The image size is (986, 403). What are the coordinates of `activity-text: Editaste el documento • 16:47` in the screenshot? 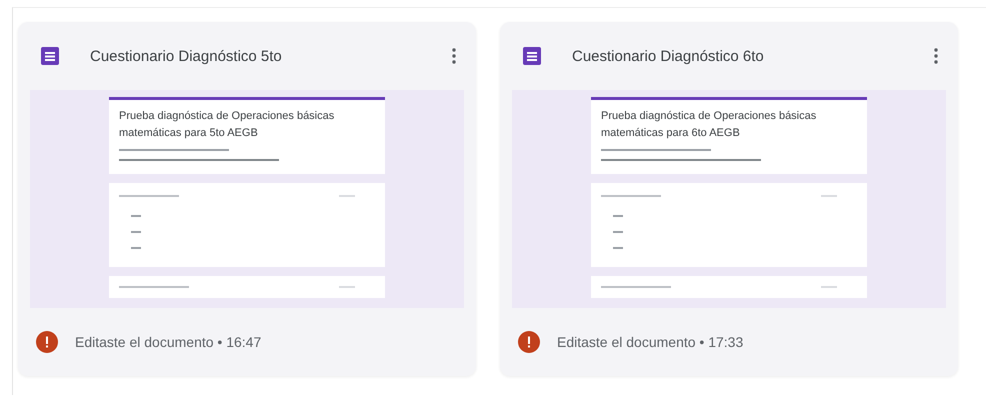 It's located at (168, 342).